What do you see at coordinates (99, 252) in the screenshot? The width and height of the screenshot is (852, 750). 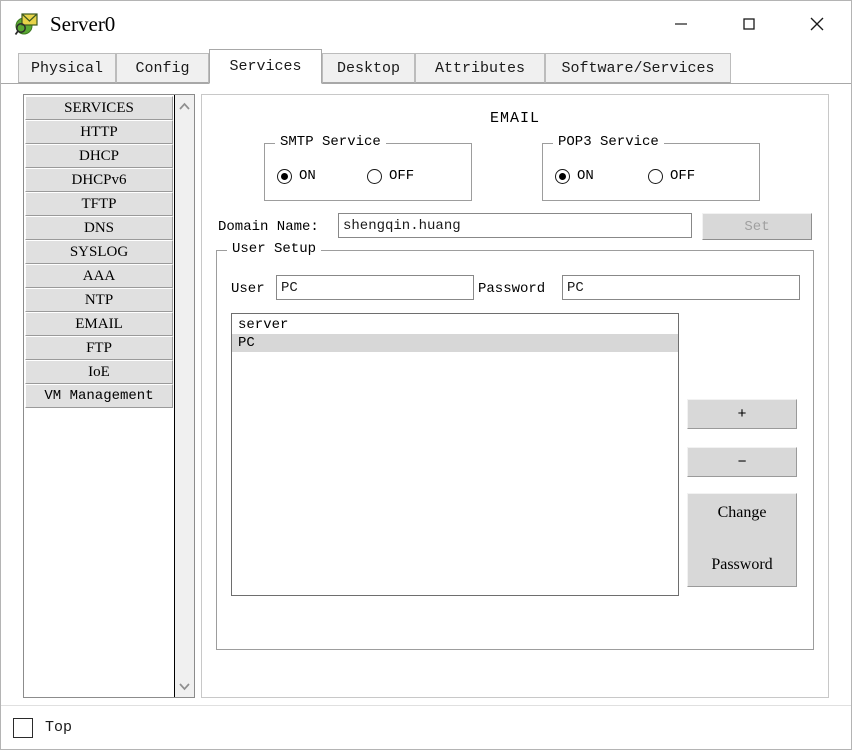 I see `sidebar-item-syslog: SYSLOG` at bounding box center [99, 252].